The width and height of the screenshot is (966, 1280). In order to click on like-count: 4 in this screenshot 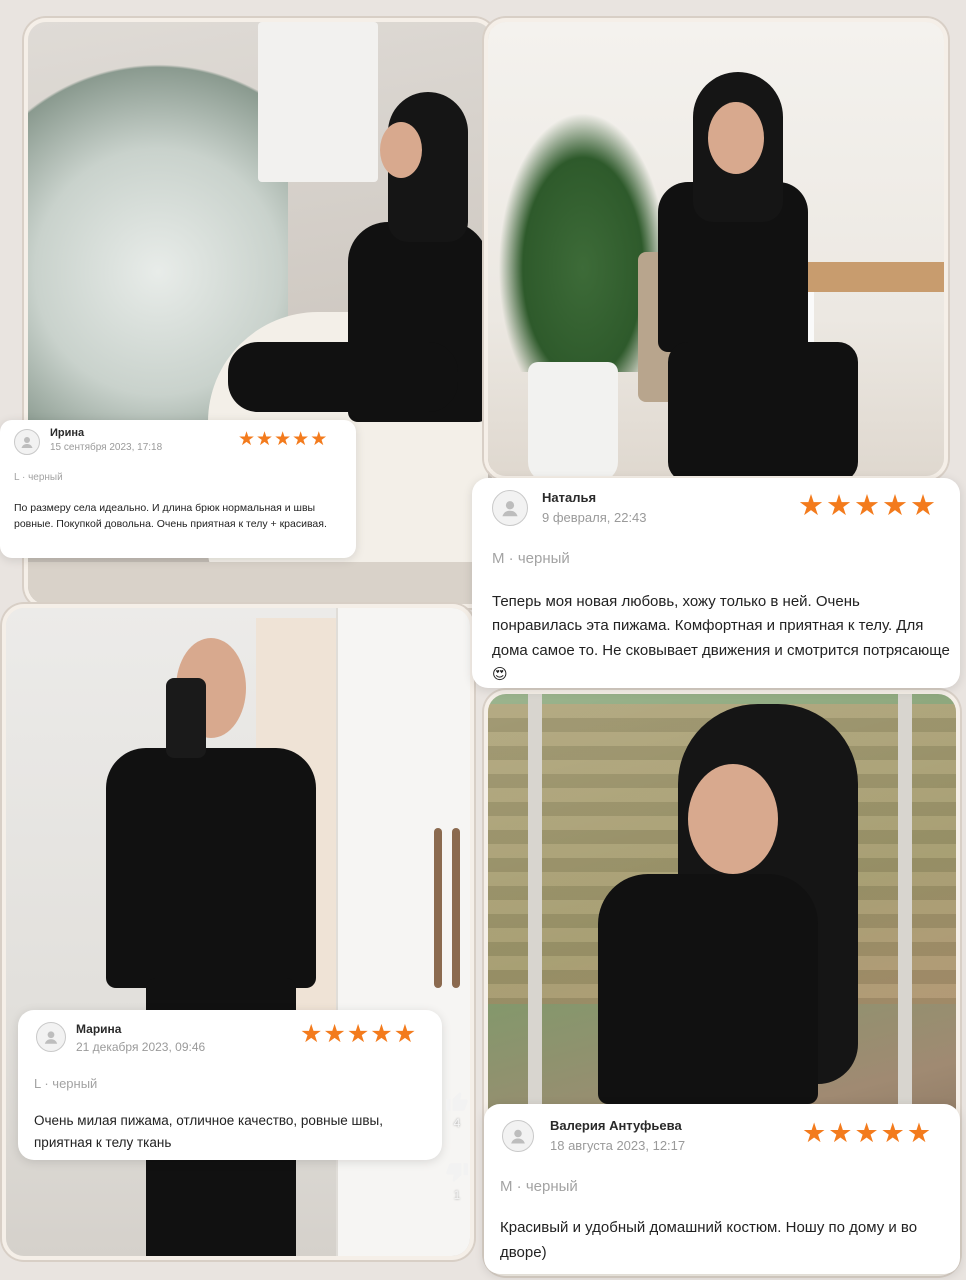, I will do `click(457, 1123)`.